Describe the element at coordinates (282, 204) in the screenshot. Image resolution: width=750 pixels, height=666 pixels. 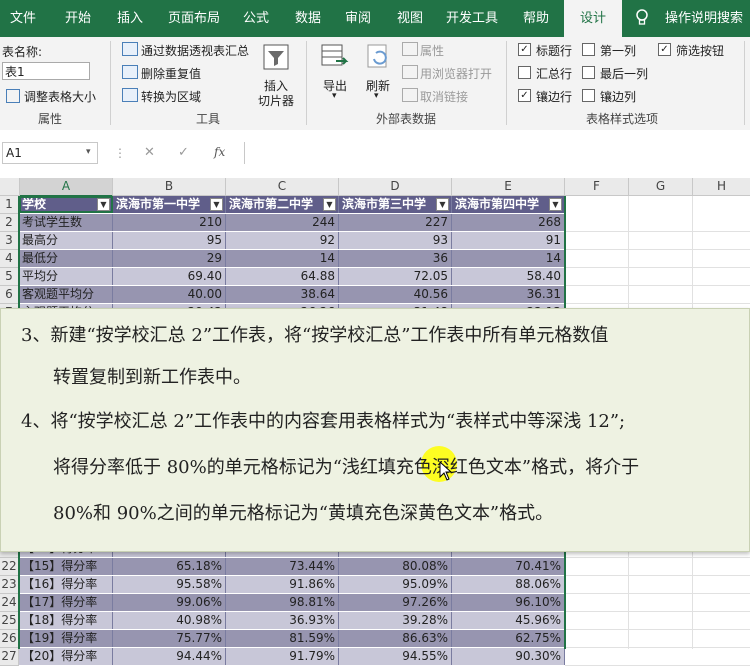
I see `table-header-cell: 滨海市第二中学 ▼` at that location.